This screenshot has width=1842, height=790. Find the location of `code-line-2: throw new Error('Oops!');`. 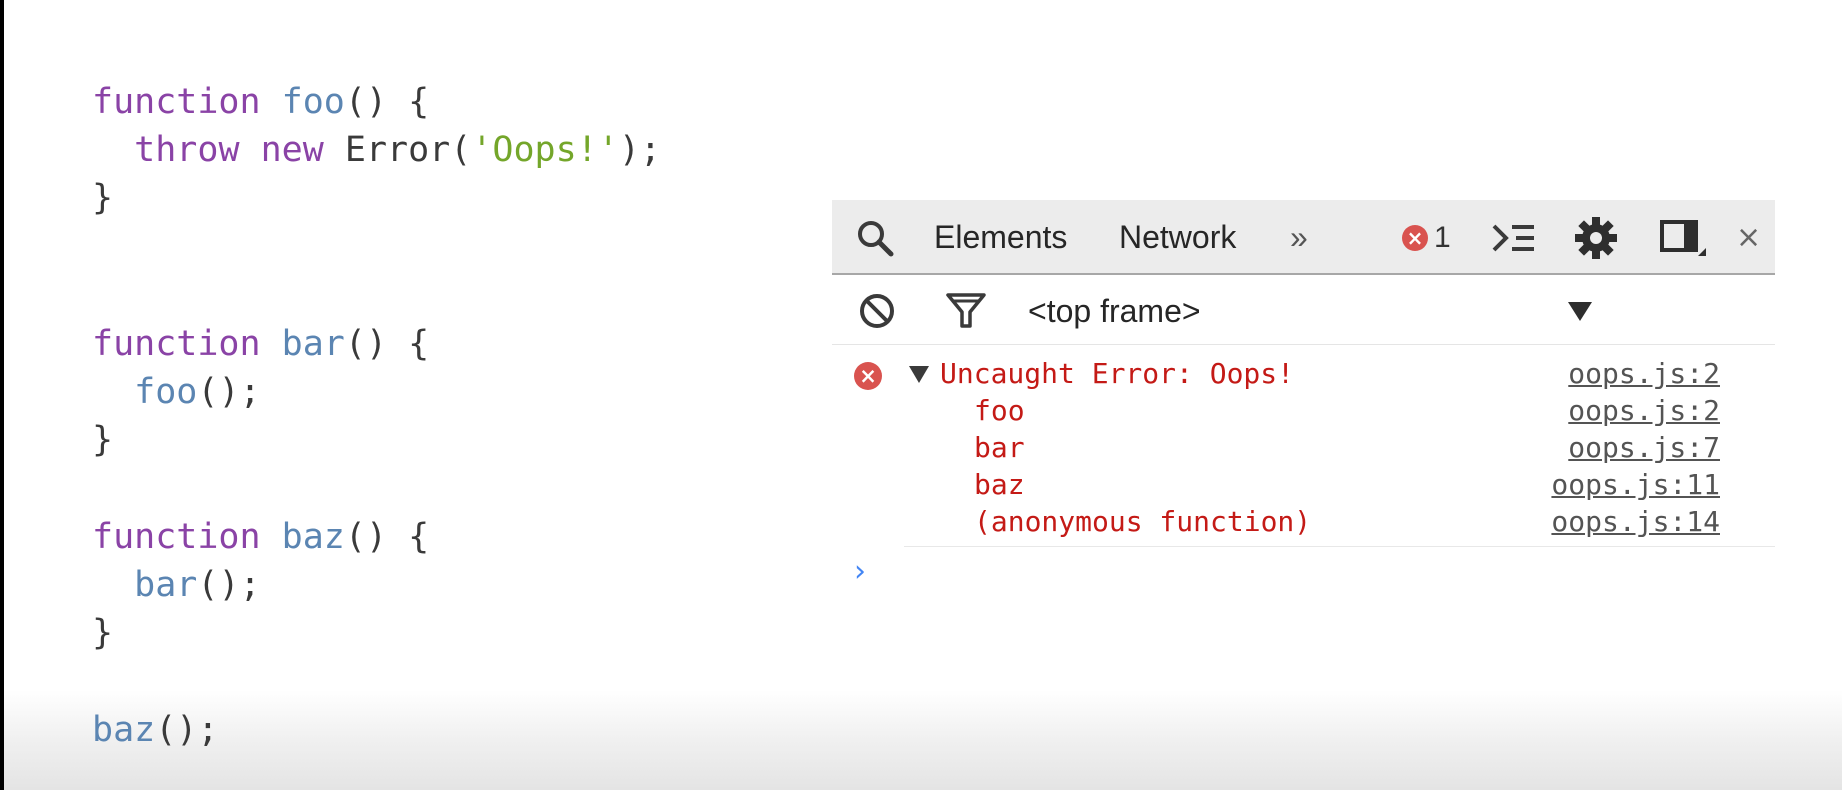

code-line-2: throw new Error('Oops!'); is located at coordinates (376, 150).